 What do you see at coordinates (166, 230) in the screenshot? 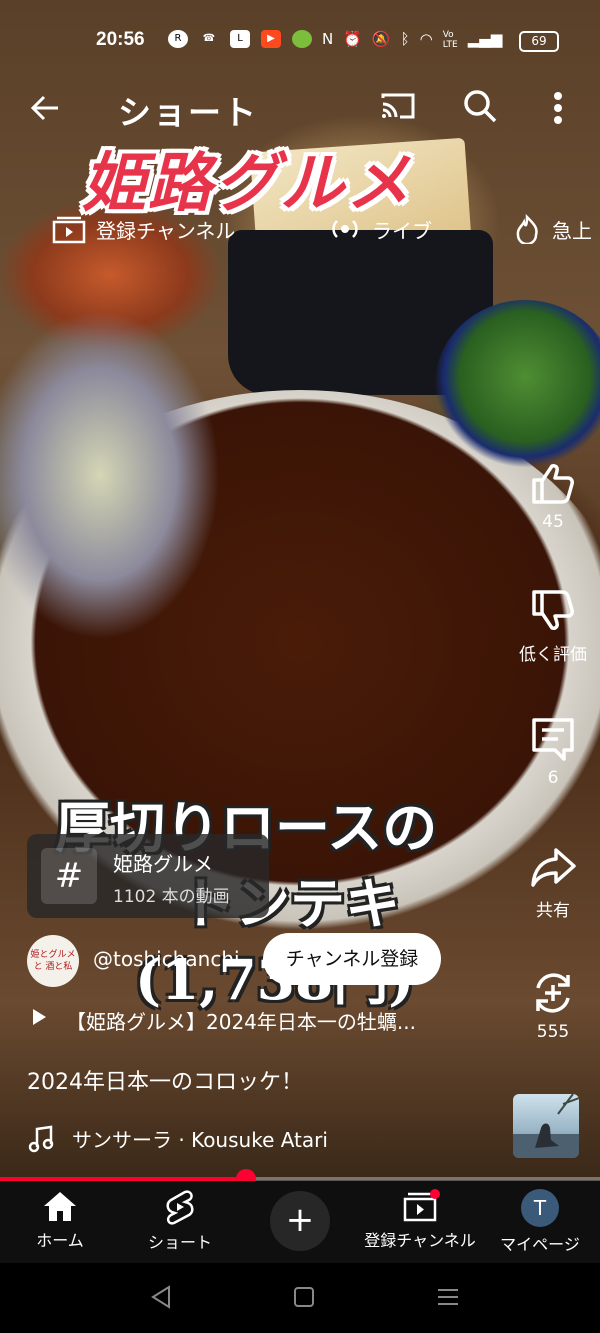
I see `chip-label: 登録チャンネル` at bounding box center [166, 230].